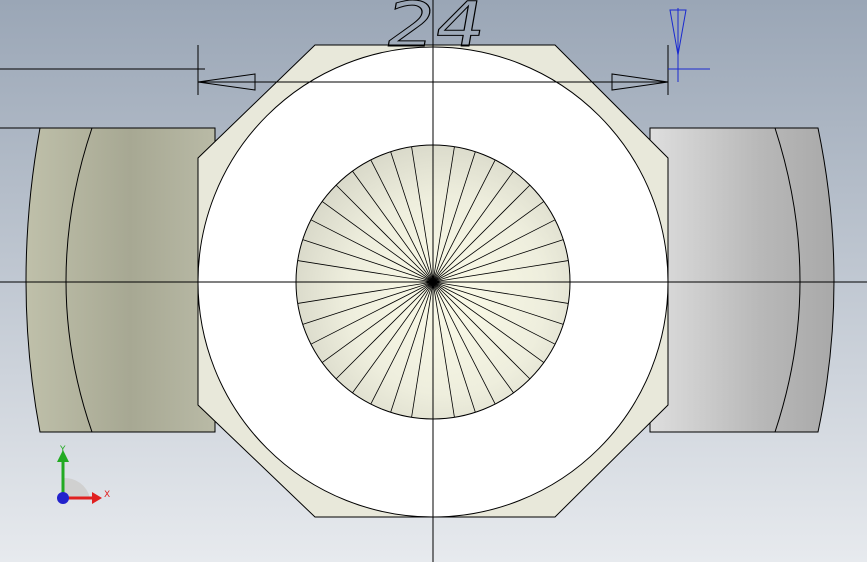  What do you see at coordinates (120, 280) in the screenshot?
I see `left-boss` at bounding box center [120, 280].